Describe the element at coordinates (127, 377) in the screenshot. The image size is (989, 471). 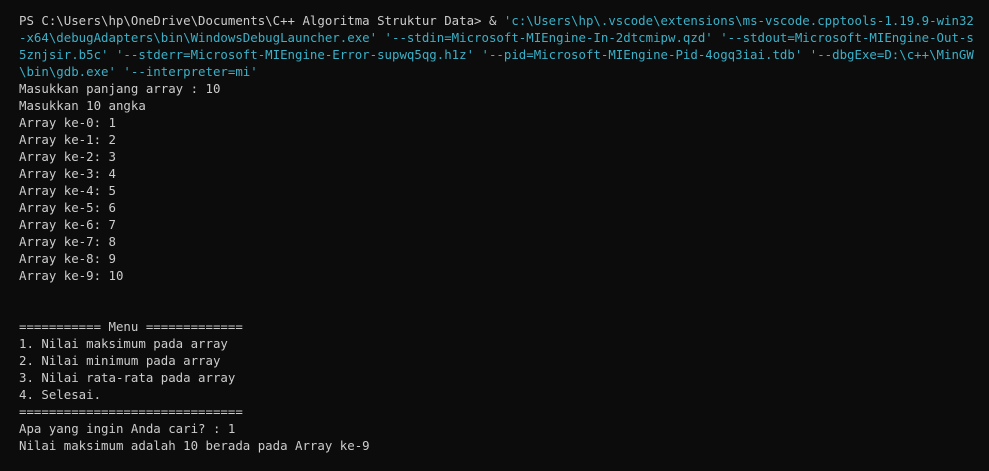
I see `menu-item: 3. Nilai rata-rata pada array` at that location.